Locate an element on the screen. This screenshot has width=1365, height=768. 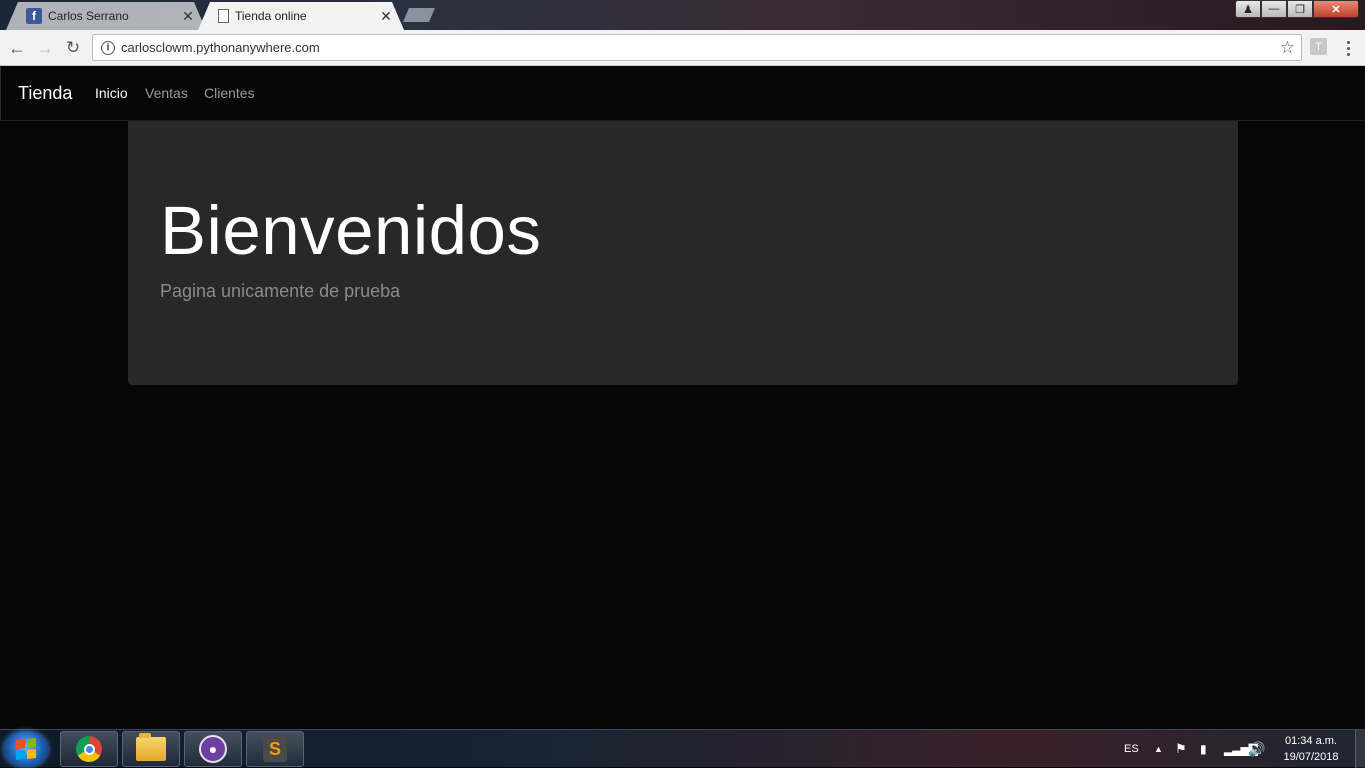
chrome-icon is located at coordinates (89, 749).